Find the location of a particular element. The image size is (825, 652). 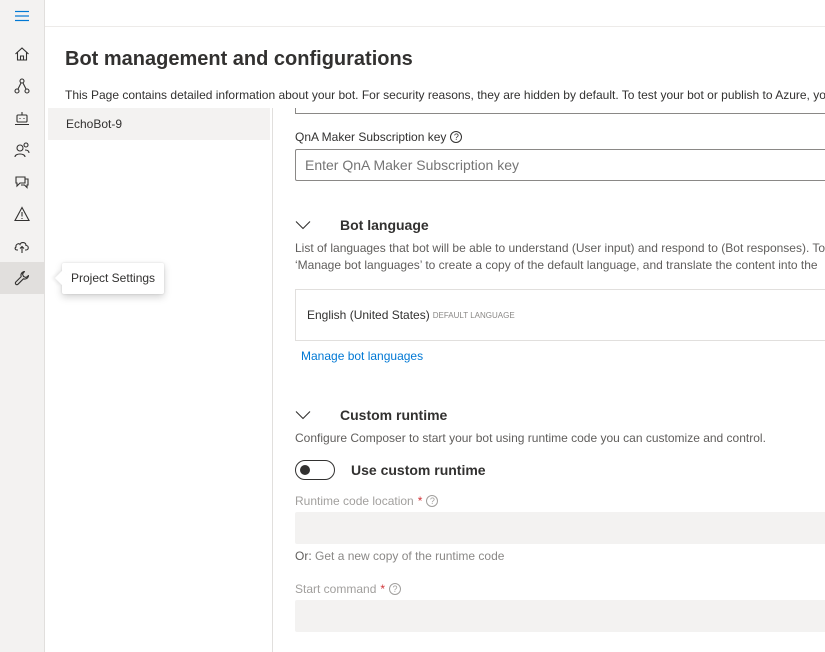

custom-runtime-header: Custom runtime is located at coordinates (371, 415).